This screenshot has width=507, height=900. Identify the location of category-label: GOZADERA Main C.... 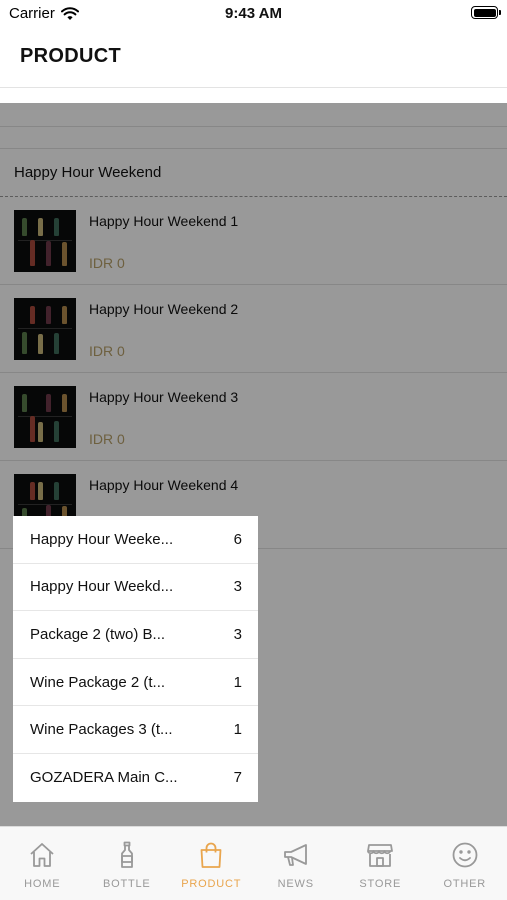
(104, 778).